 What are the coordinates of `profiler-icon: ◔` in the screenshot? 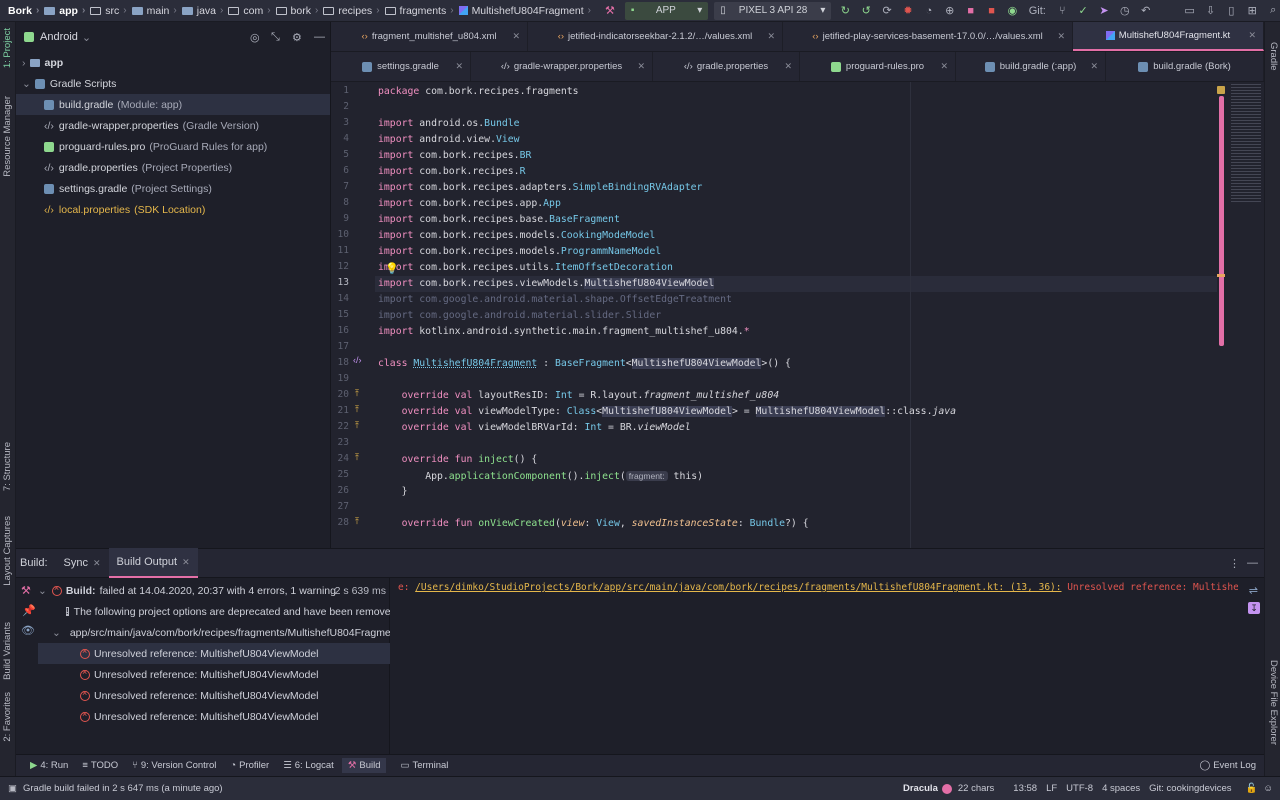 It's located at (929, 11).